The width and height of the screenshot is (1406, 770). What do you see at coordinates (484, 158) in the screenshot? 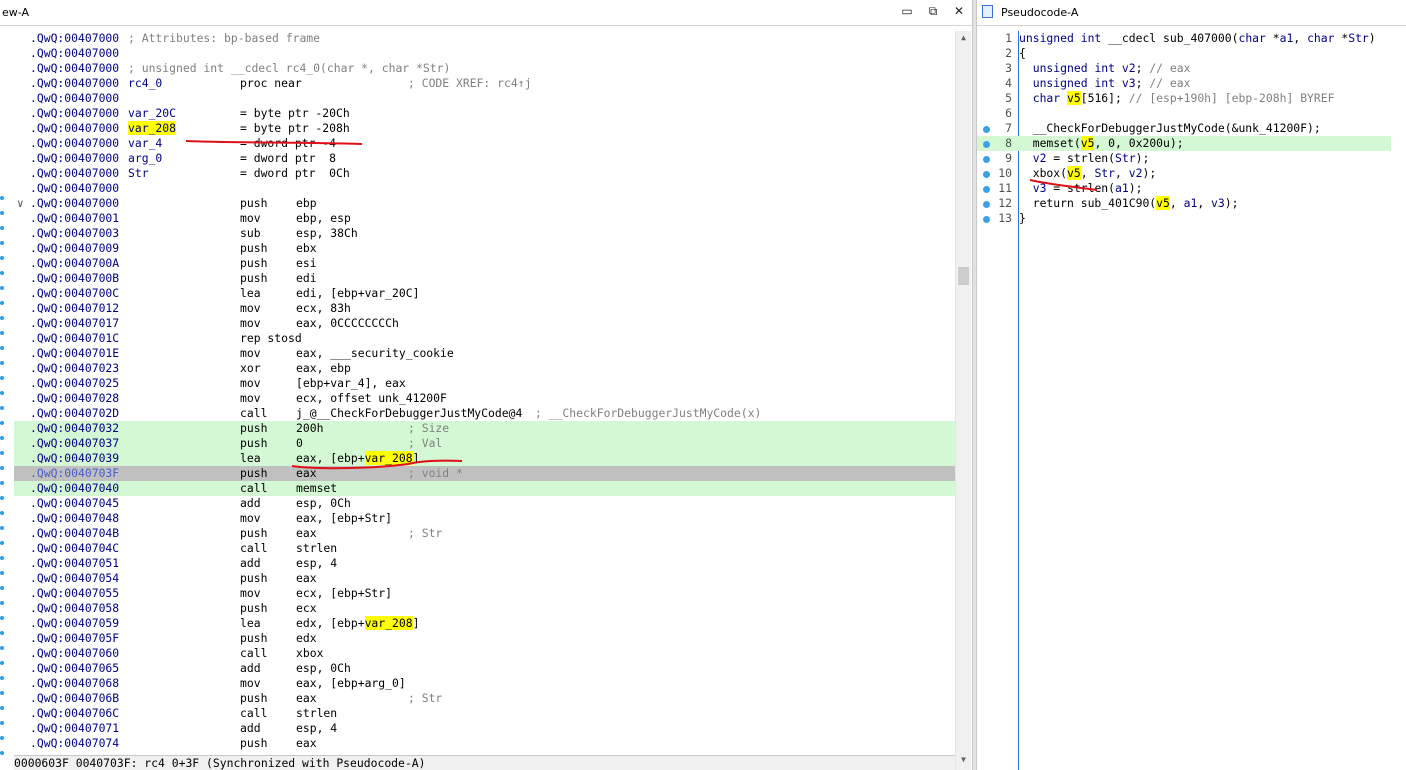
I see `disasm-line: .QwQ:00407000 arg_0 = dword ptr 8` at bounding box center [484, 158].